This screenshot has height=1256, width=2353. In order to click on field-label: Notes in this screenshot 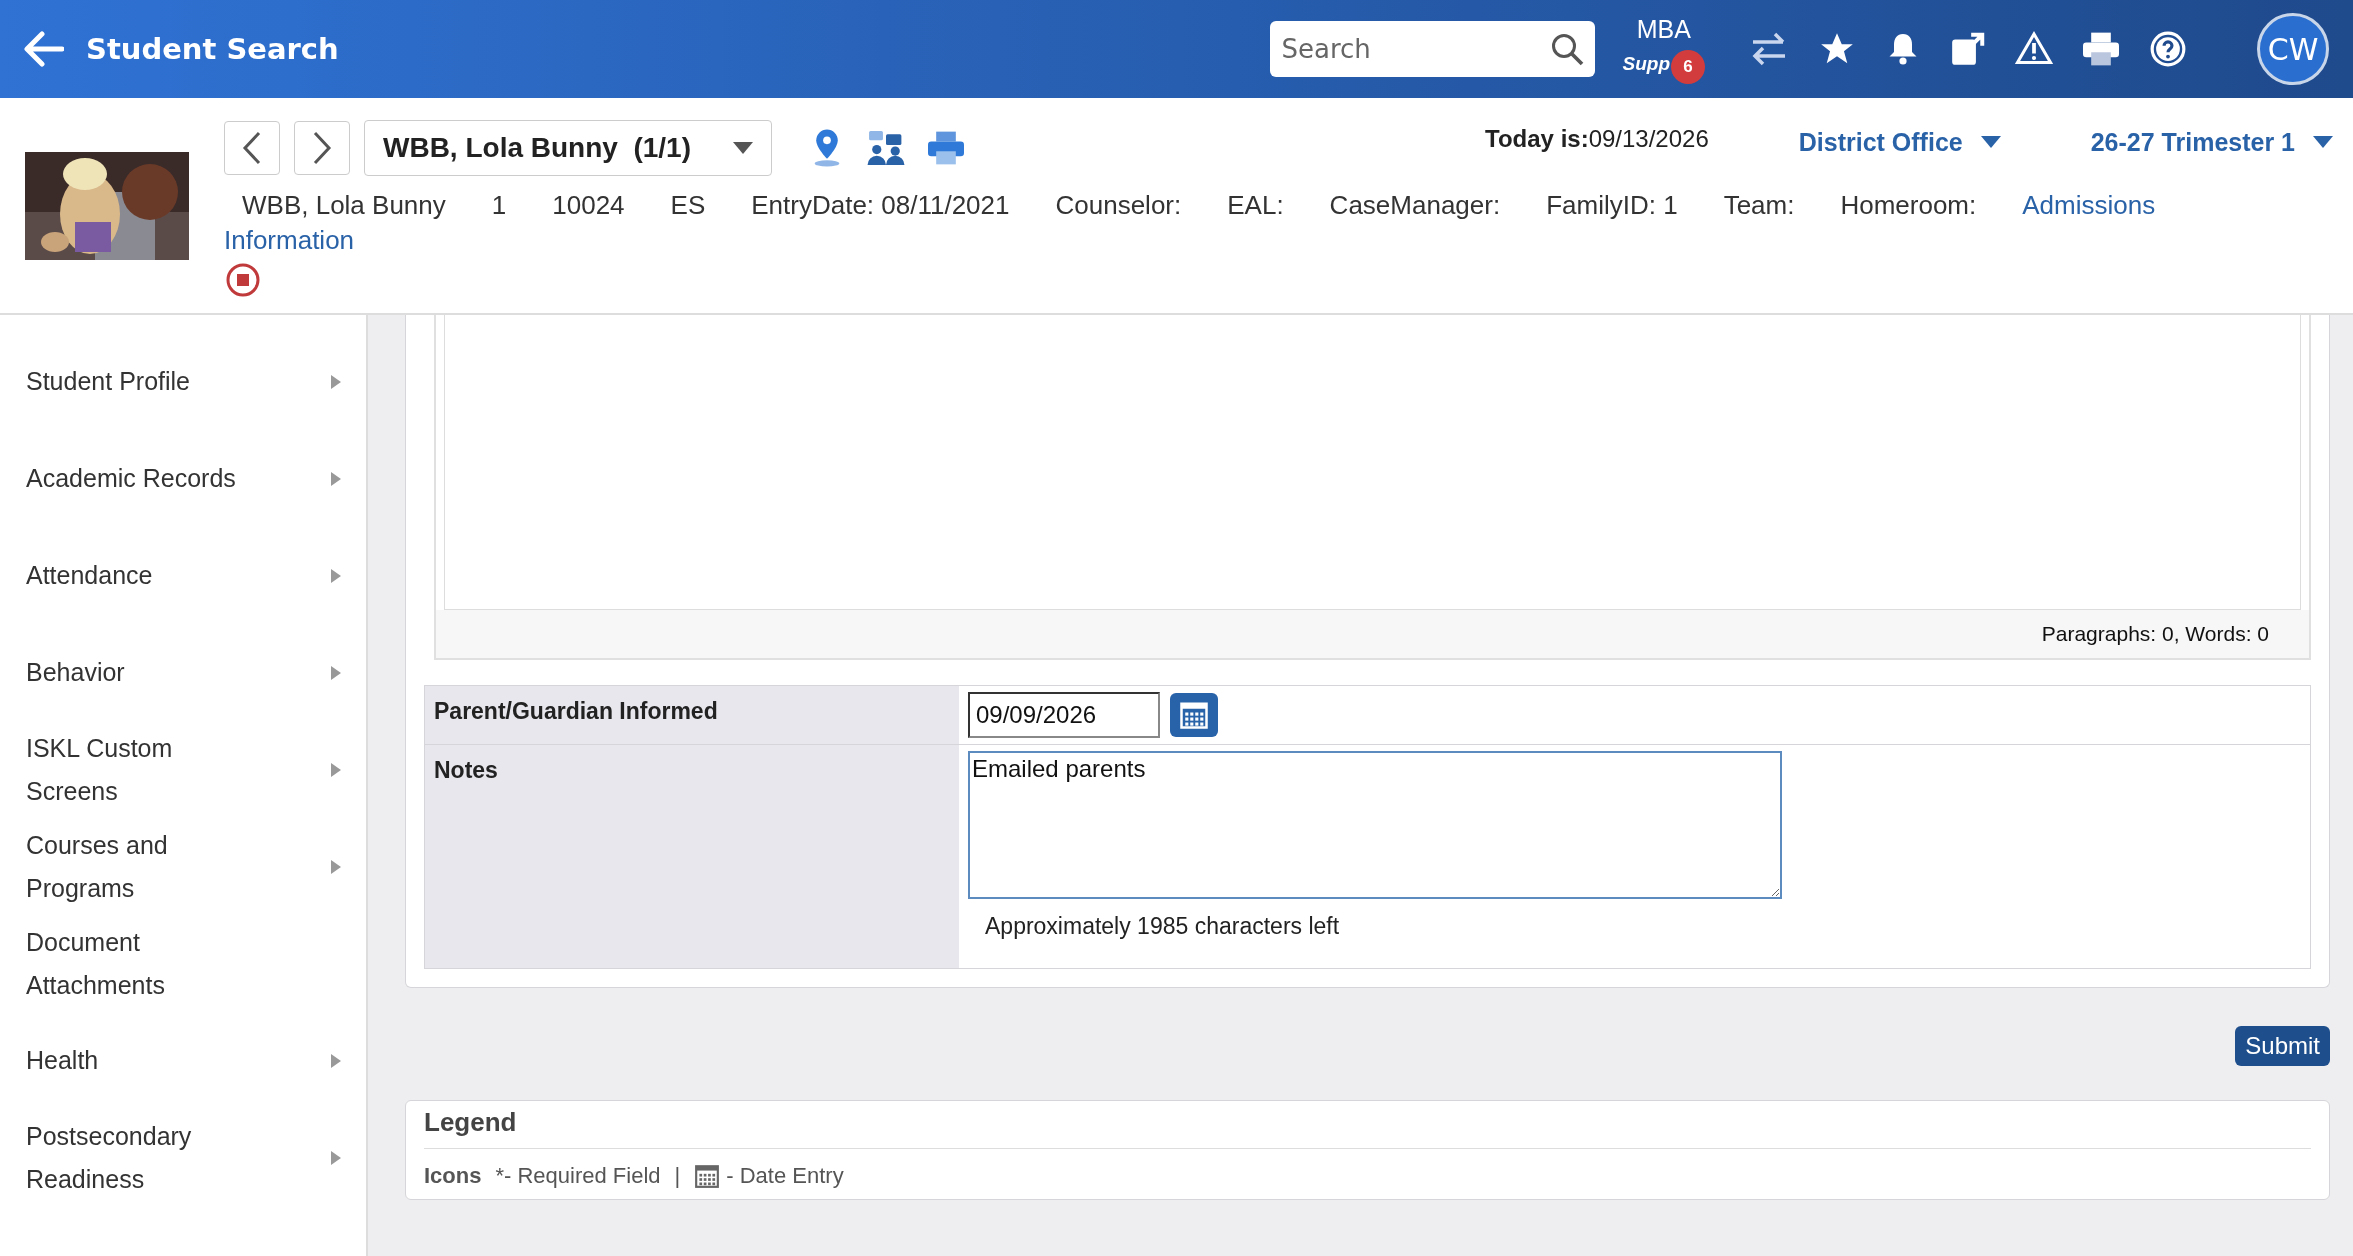, I will do `click(692, 856)`.